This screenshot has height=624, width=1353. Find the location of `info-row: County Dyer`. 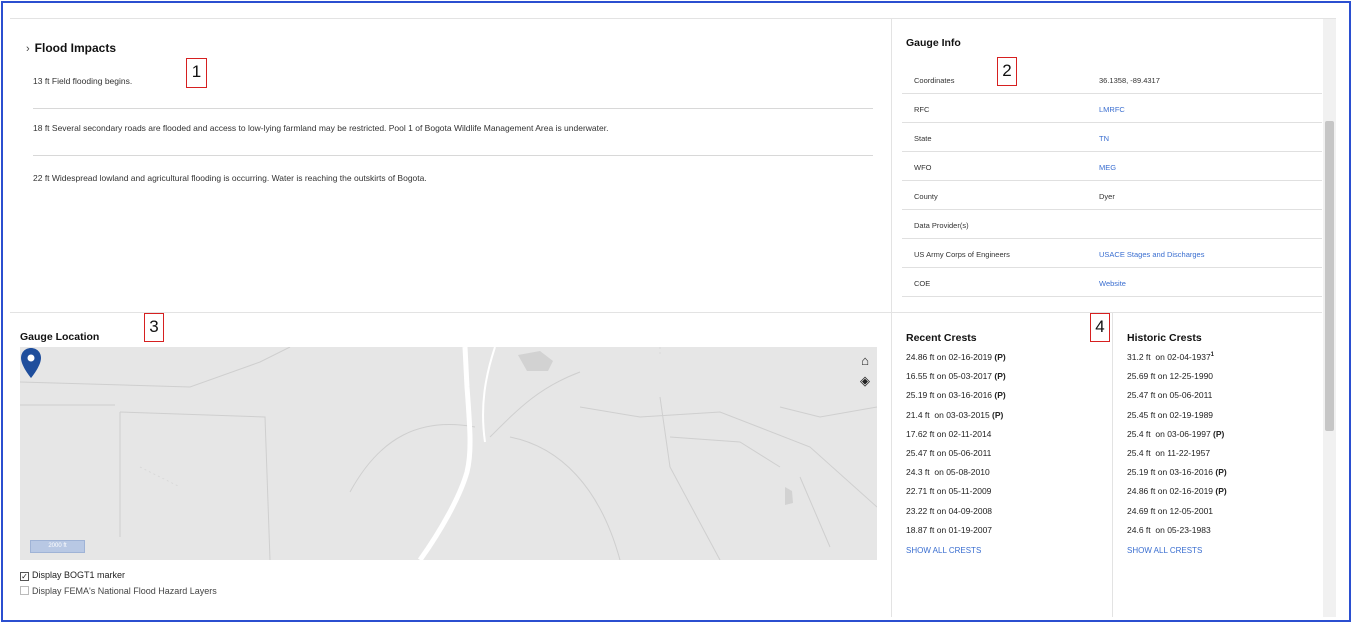

info-row: County Dyer is located at coordinates (1112, 195).